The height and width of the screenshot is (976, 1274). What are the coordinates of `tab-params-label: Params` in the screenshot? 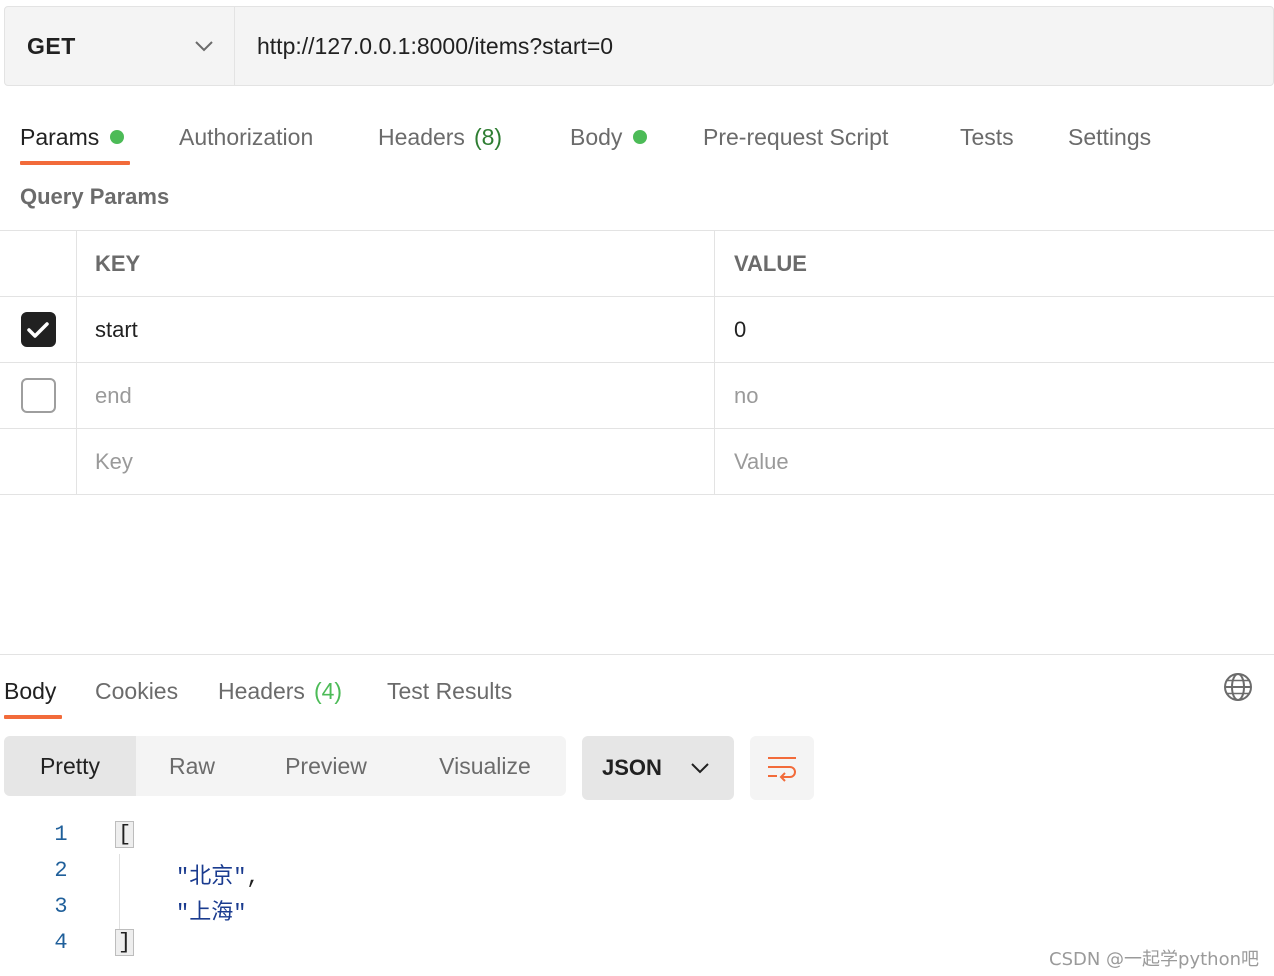 It's located at (60, 136).